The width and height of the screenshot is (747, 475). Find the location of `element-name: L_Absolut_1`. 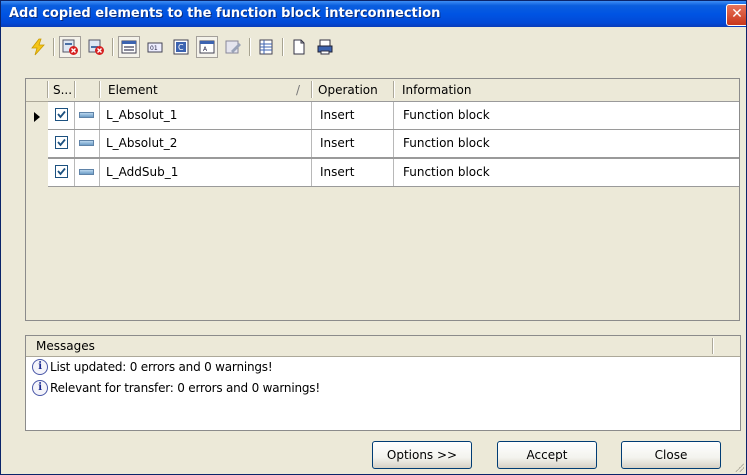

element-name: L_Absolut_1 is located at coordinates (142, 115).